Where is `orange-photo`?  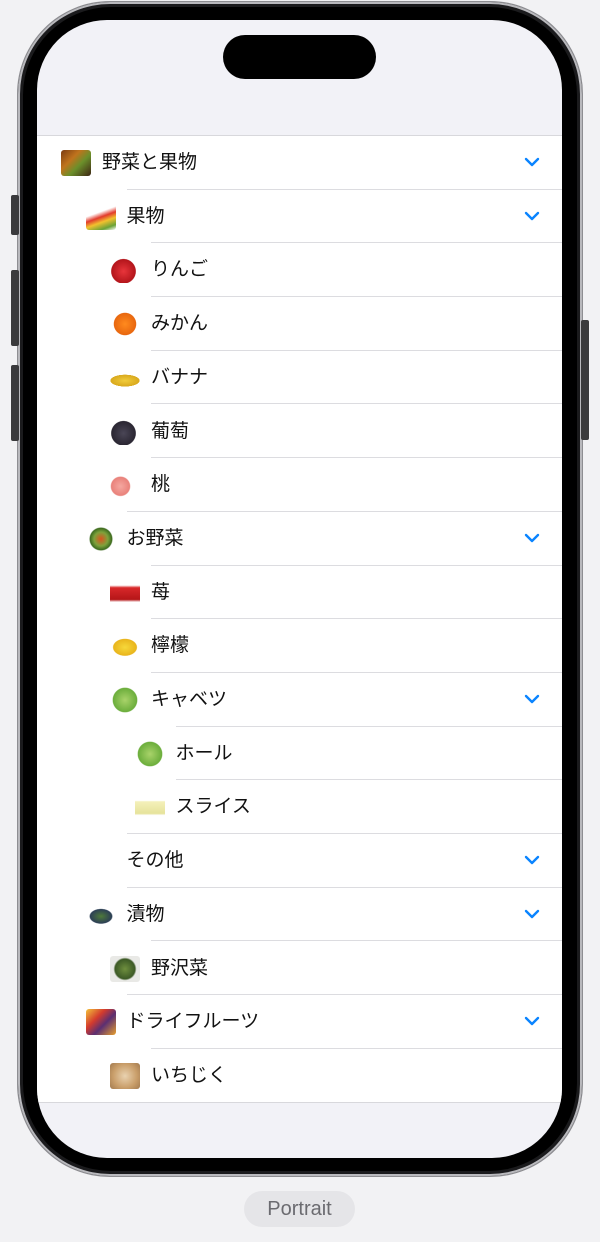 orange-photo is located at coordinates (125, 324).